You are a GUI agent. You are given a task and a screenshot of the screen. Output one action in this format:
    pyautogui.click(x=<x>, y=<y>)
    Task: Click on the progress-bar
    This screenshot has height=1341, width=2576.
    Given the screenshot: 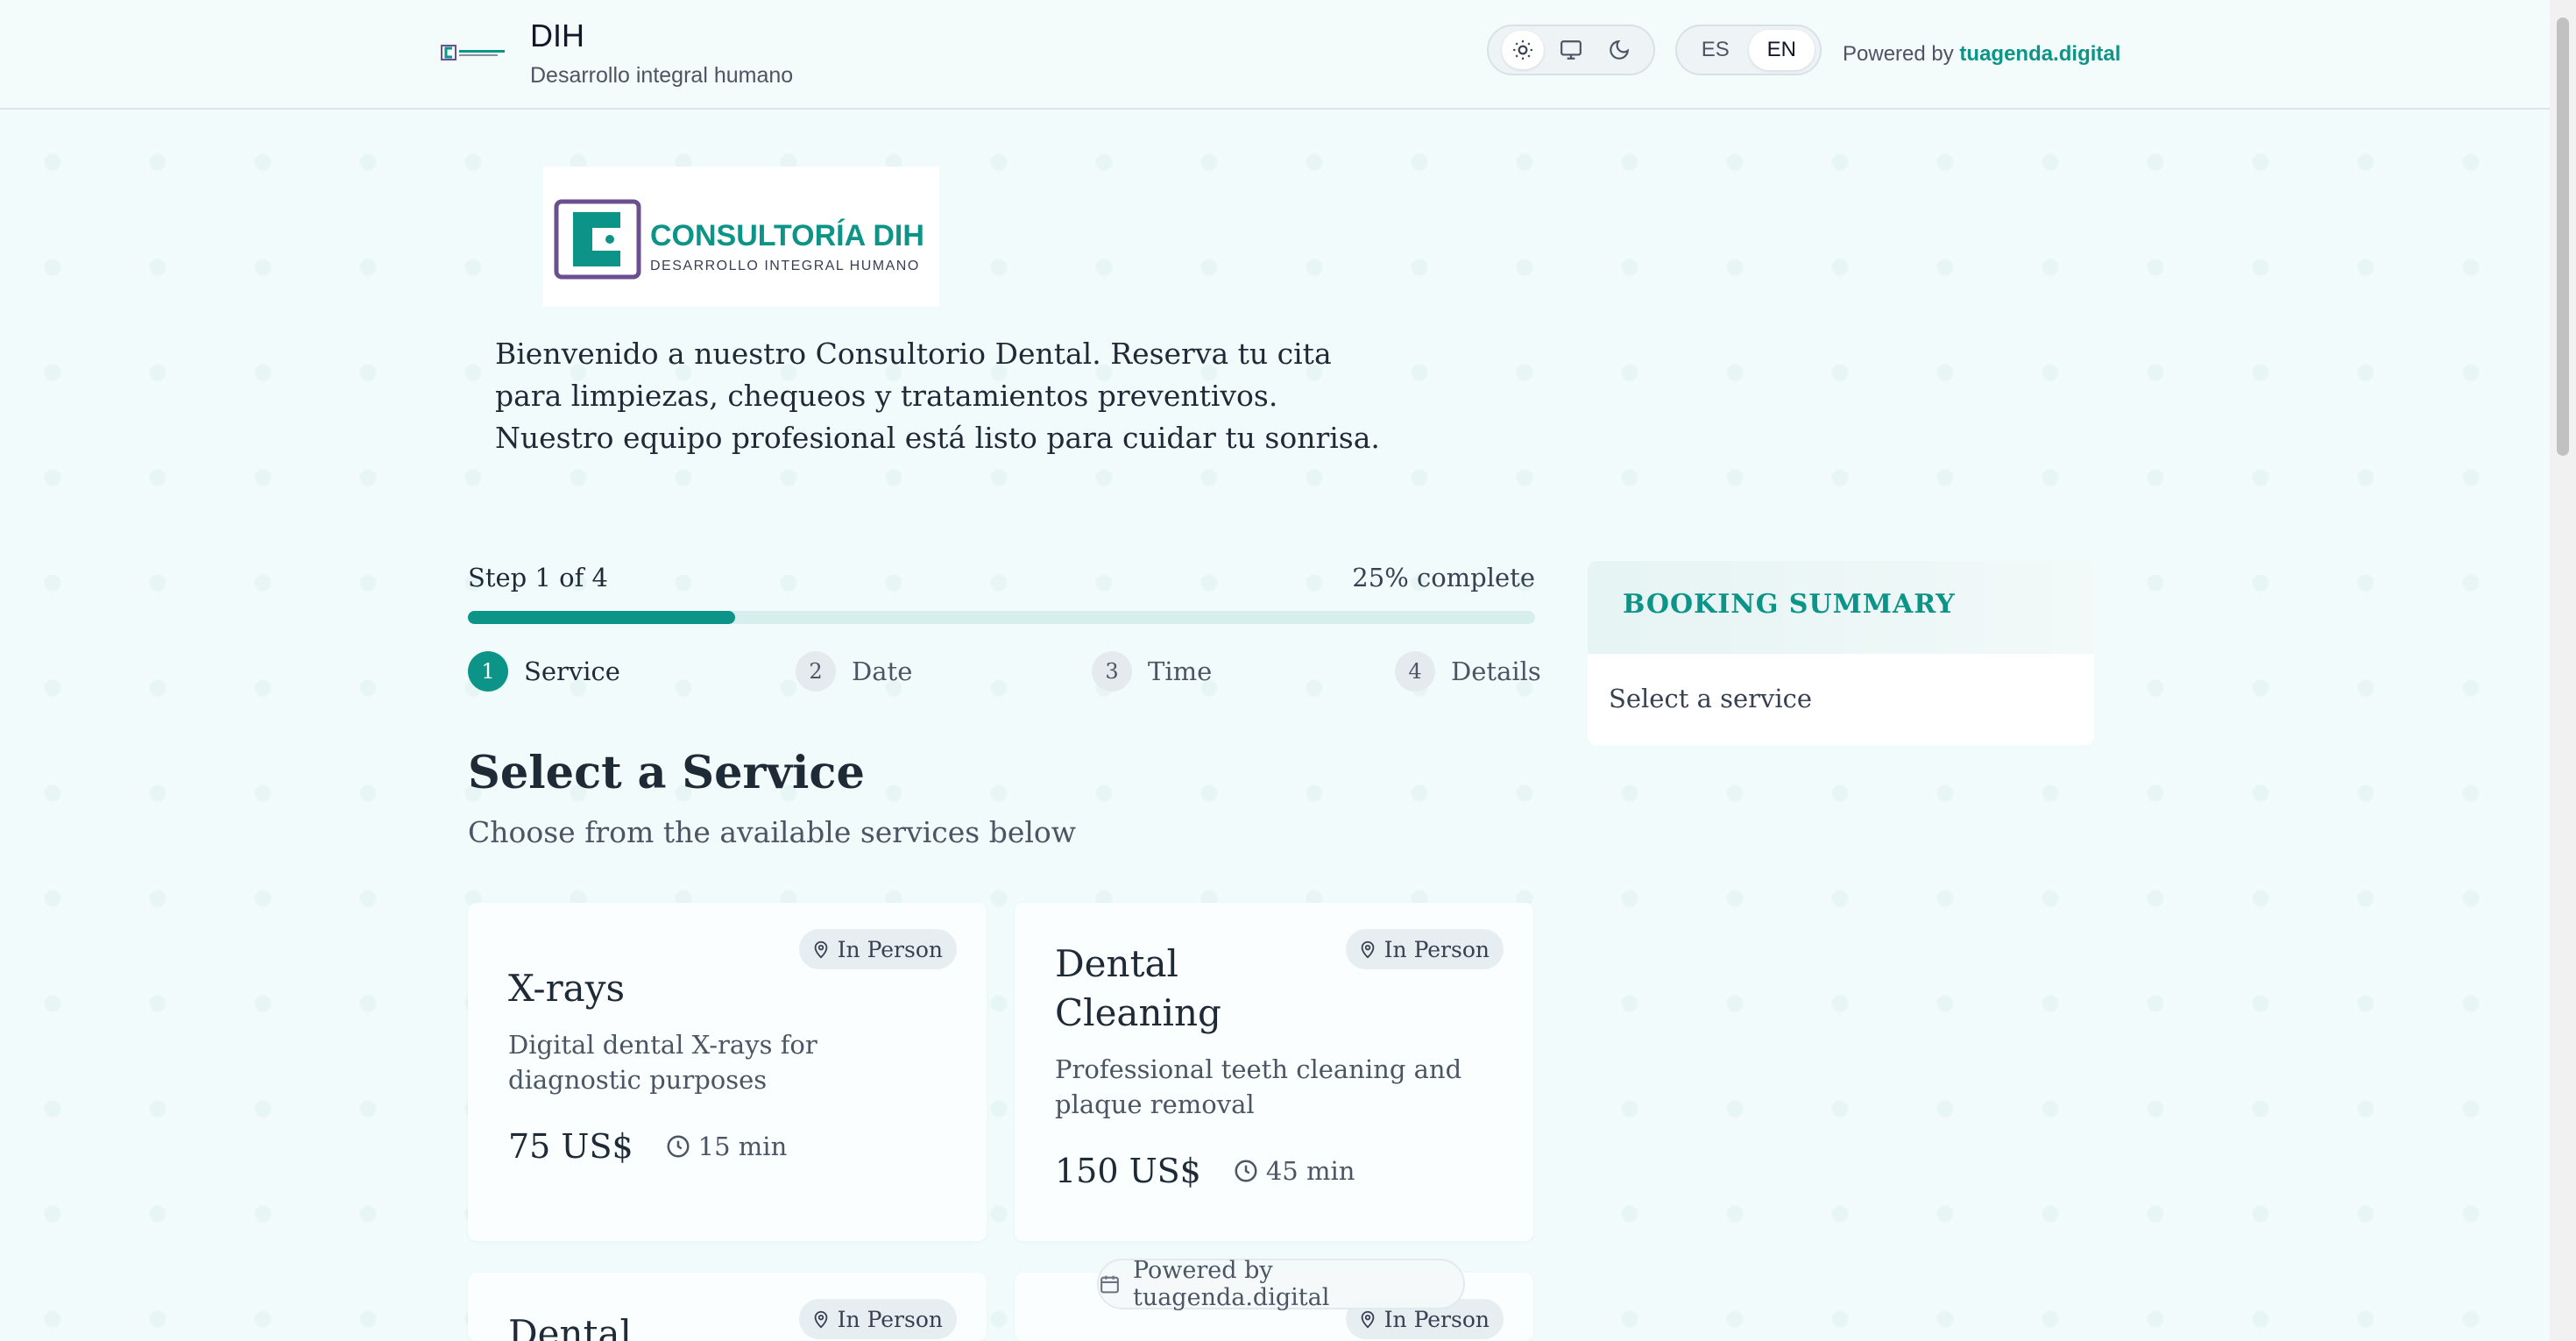 What is the action you would take?
    pyautogui.click(x=1001, y=617)
    